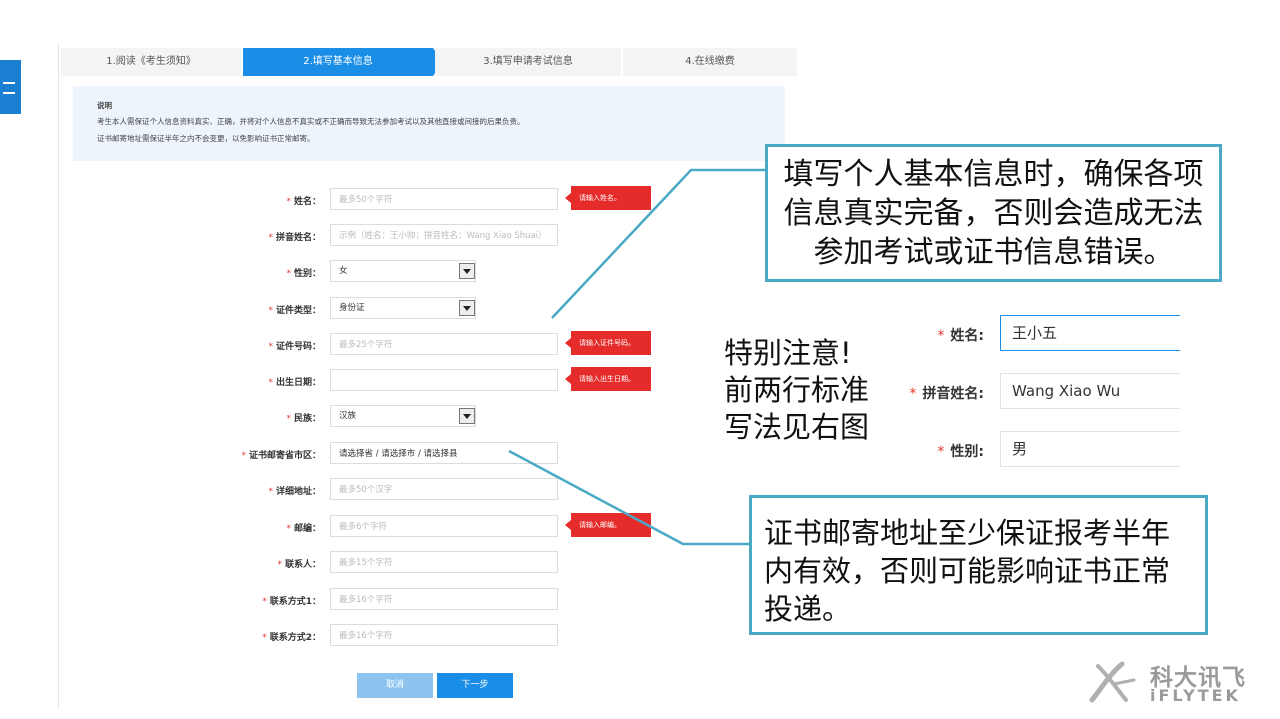 The width and height of the screenshot is (1280, 719). What do you see at coordinates (1173, 683) in the screenshot?
I see `iflytek-logo: 科大讯飞 iFLYTEK` at bounding box center [1173, 683].